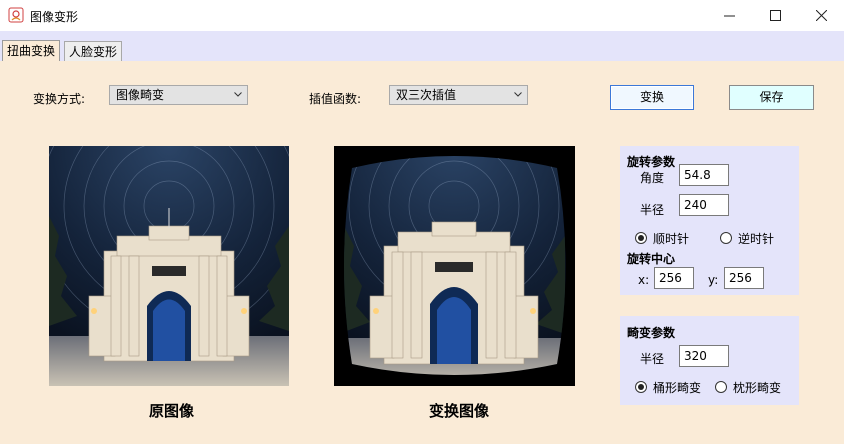  Describe the element at coordinates (652, 210) in the screenshot. I see `rotation-radius-label: 半径` at that location.